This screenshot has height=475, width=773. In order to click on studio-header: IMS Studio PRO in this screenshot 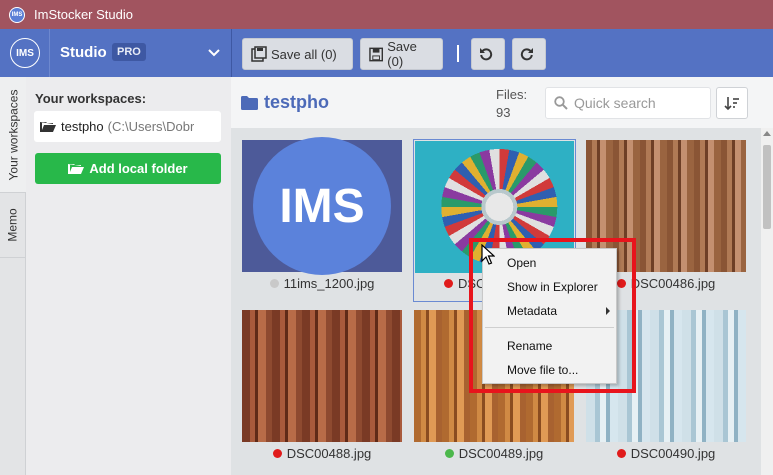, I will do `click(115, 53)`.